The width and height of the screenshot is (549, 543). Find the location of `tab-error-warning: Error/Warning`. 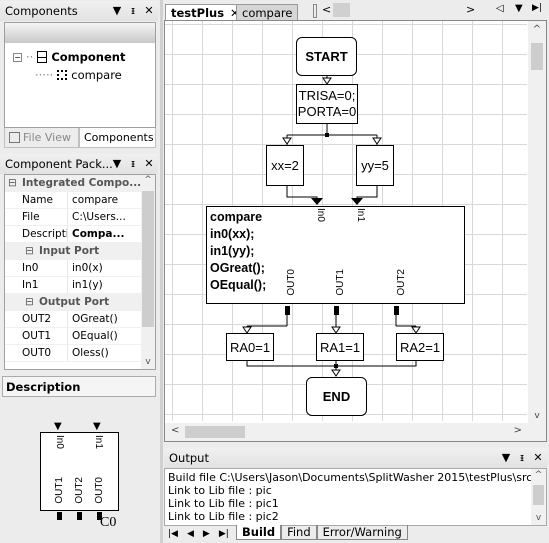

tab-error-warning: Error/Warning is located at coordinates (362, 532).